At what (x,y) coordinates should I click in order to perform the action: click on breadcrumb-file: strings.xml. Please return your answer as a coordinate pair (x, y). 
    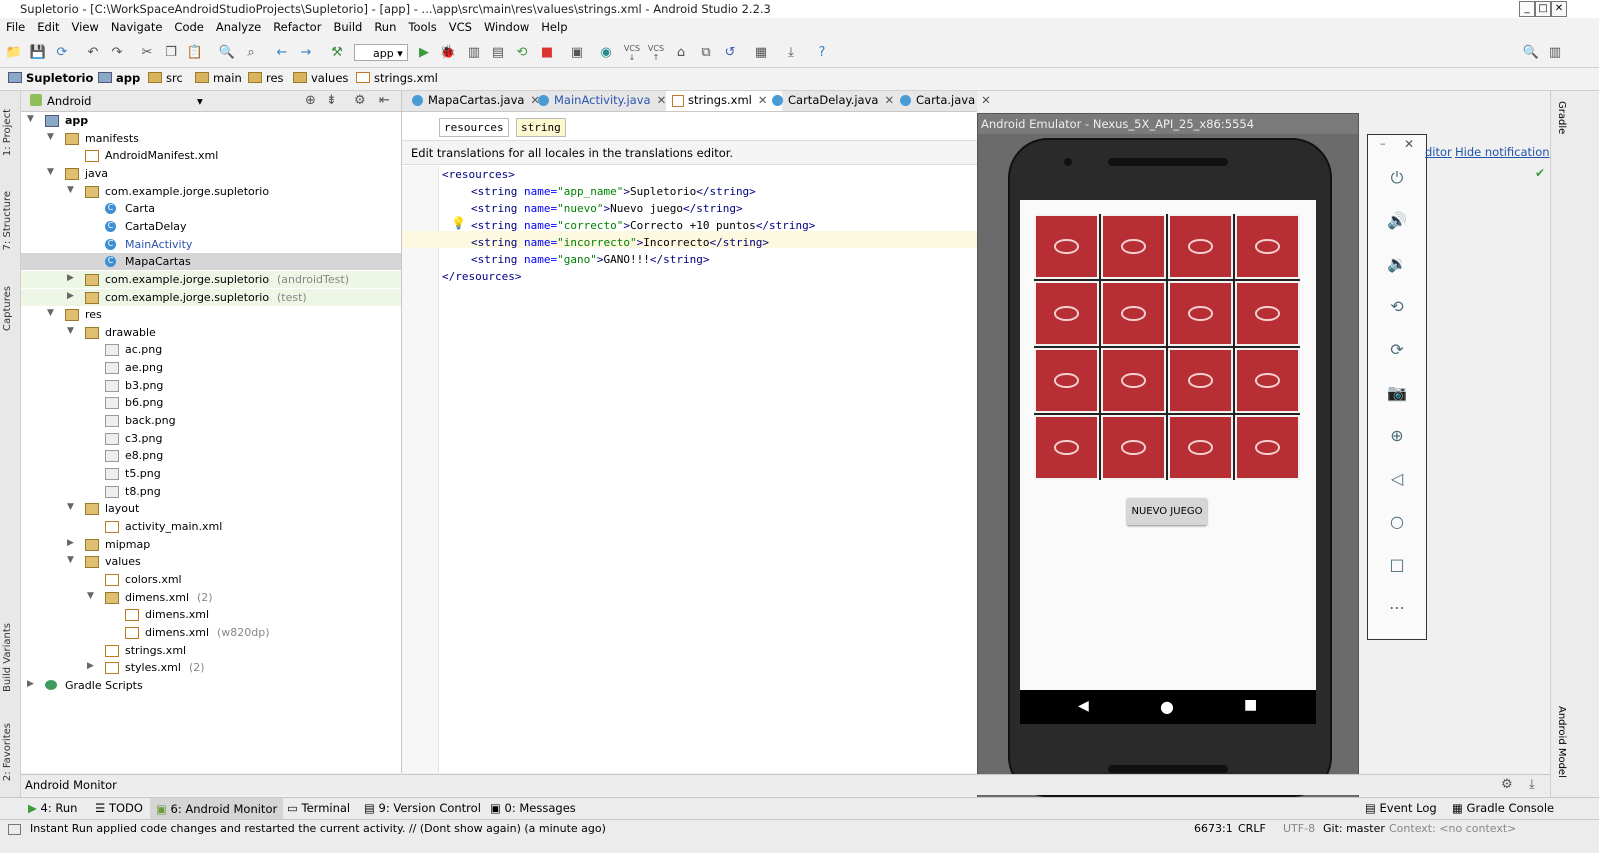
    Looking at the image, I should click on (397, 78).